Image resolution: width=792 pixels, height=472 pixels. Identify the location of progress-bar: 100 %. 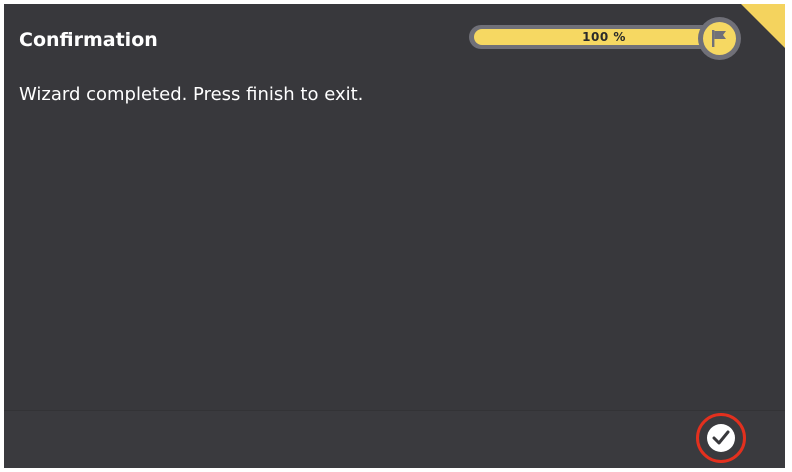
(595, 37).